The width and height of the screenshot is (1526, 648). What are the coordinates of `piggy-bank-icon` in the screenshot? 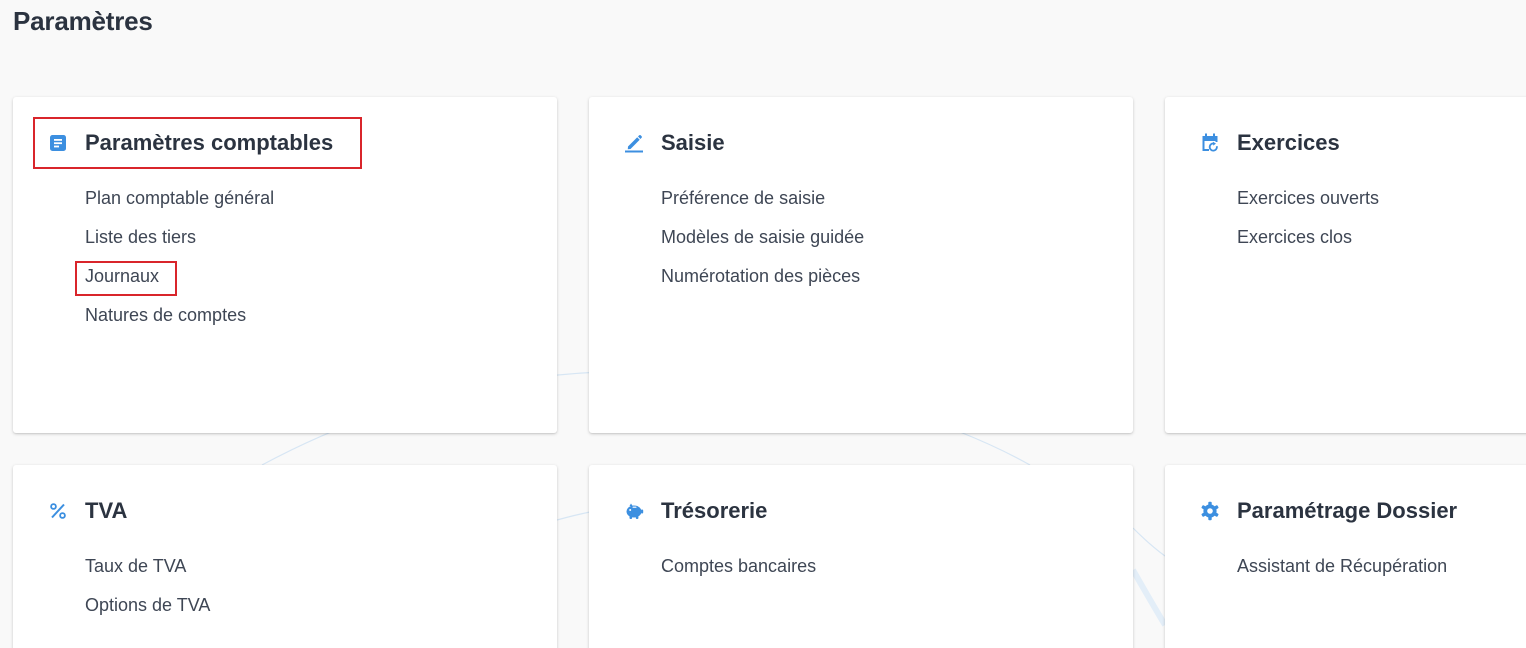 It's located at (634, 511).